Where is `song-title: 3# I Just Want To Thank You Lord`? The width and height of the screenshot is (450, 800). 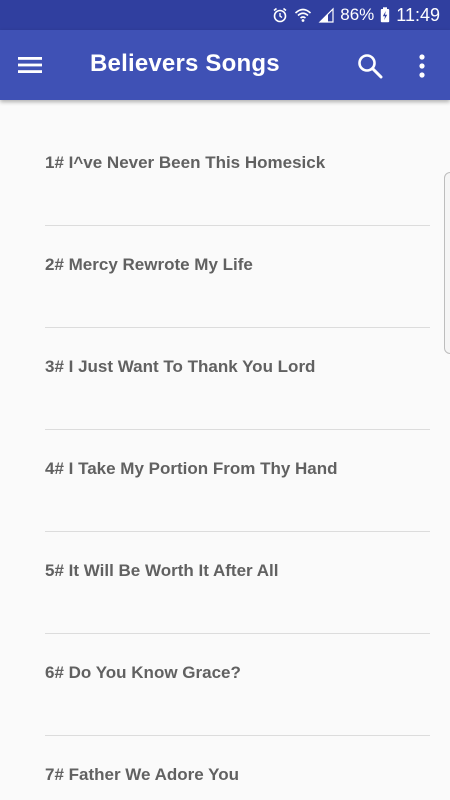
song-title: 3# I Just Want To Thank You Lord is located at coordinates (180, 366).